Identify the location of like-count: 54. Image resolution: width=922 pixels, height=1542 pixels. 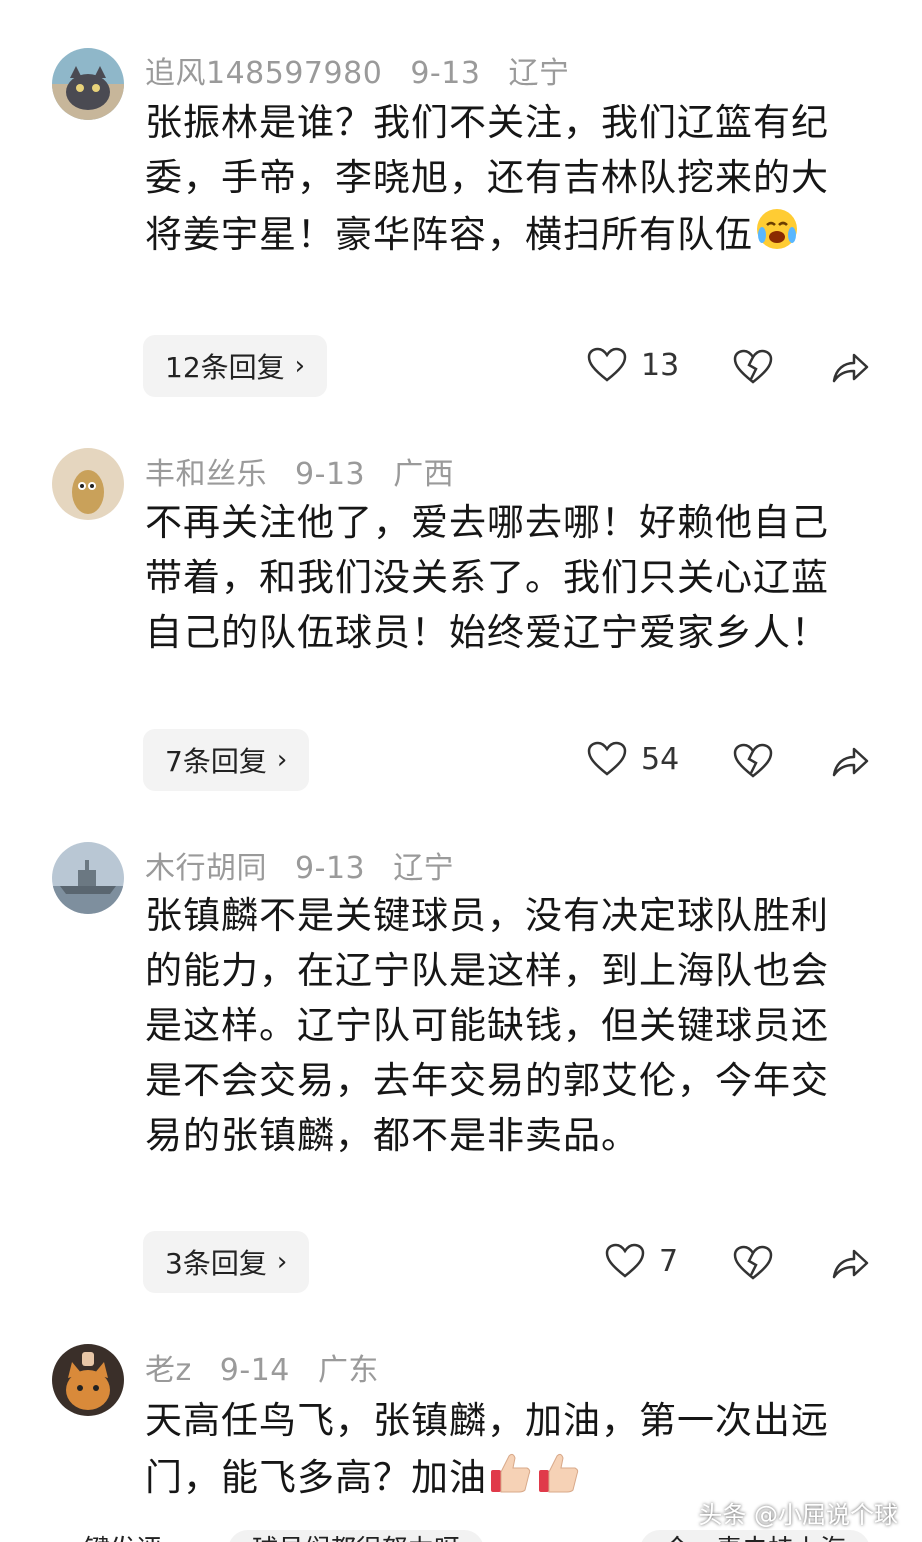
(660, 759).